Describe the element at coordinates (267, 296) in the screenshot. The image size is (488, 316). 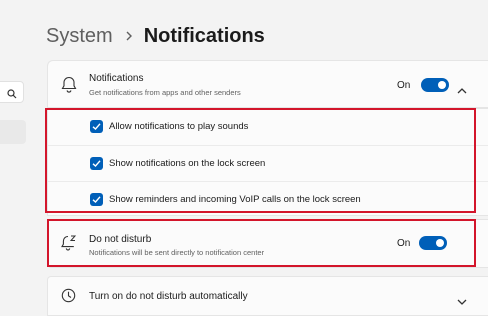
I see `auto-dnd-row: Turn on do not disturb automatically` at that location.